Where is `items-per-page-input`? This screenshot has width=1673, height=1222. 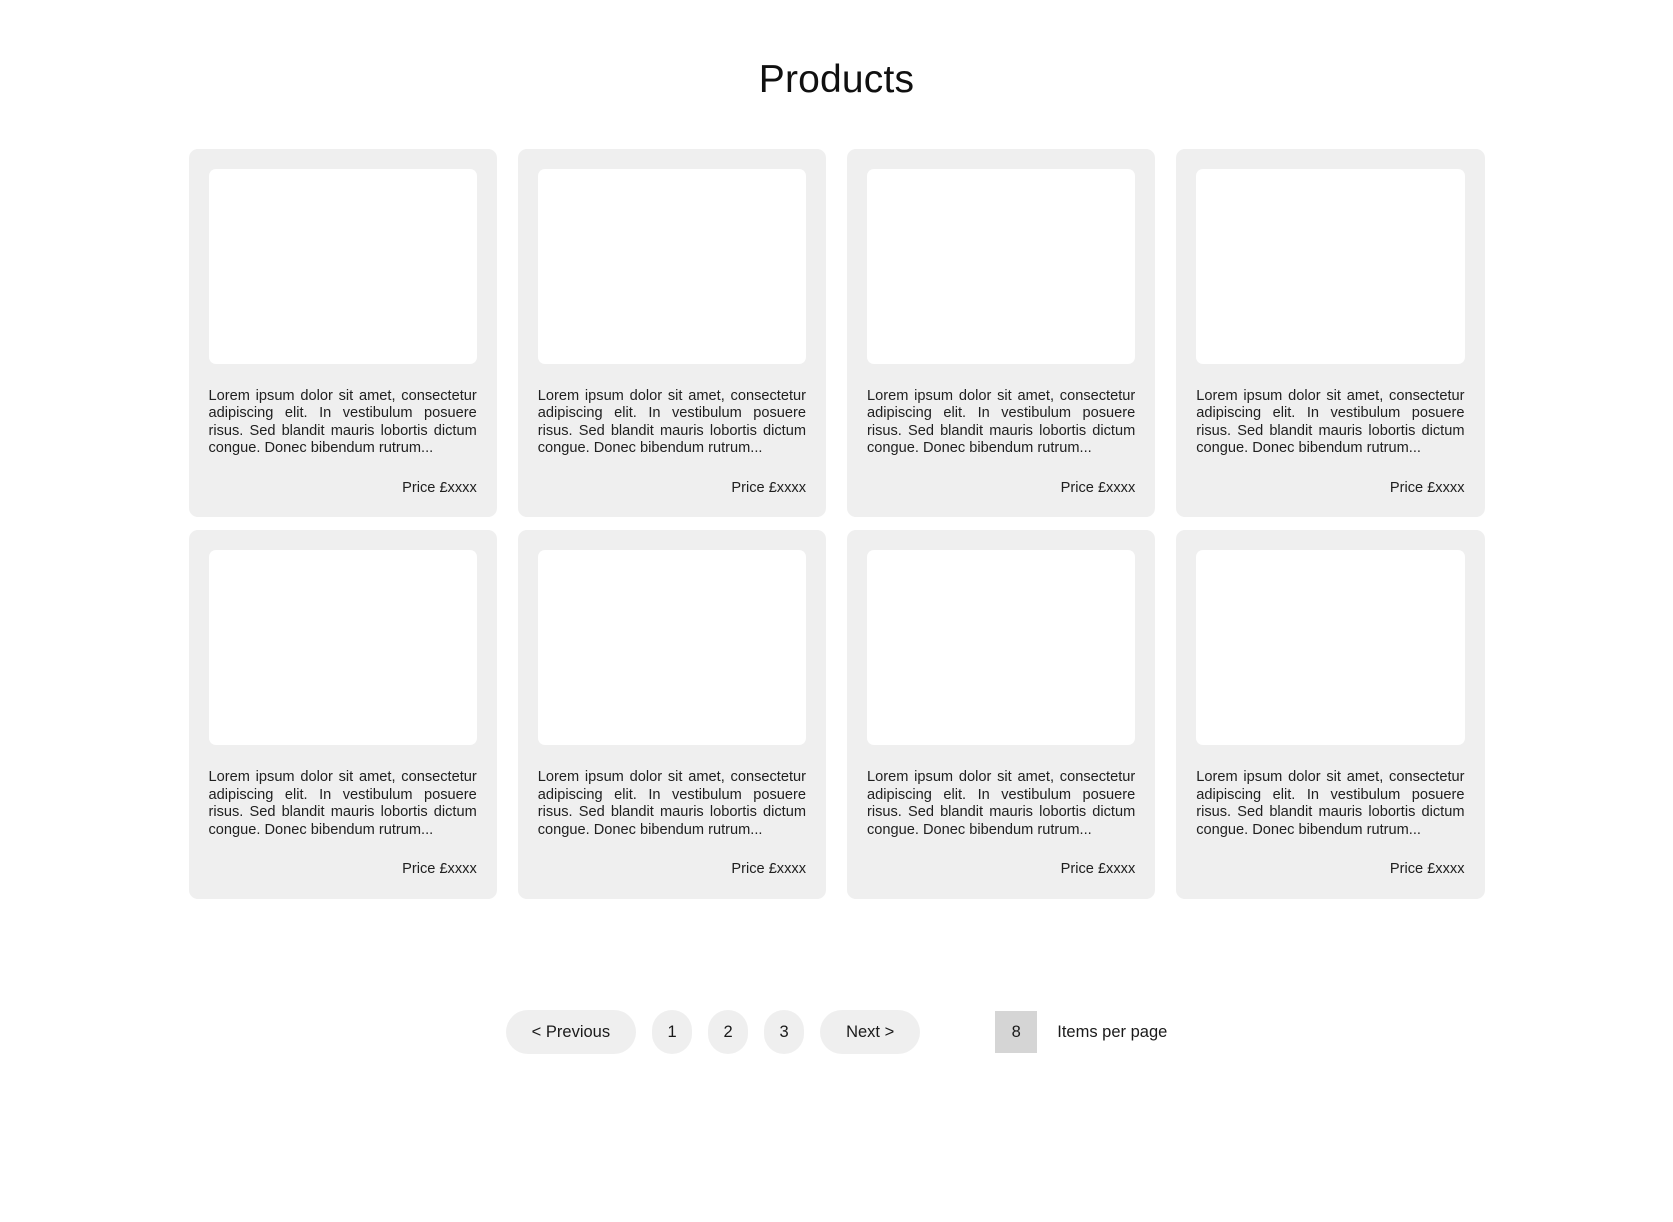 items-per-page-input is located at coordinates (1016, 1032).